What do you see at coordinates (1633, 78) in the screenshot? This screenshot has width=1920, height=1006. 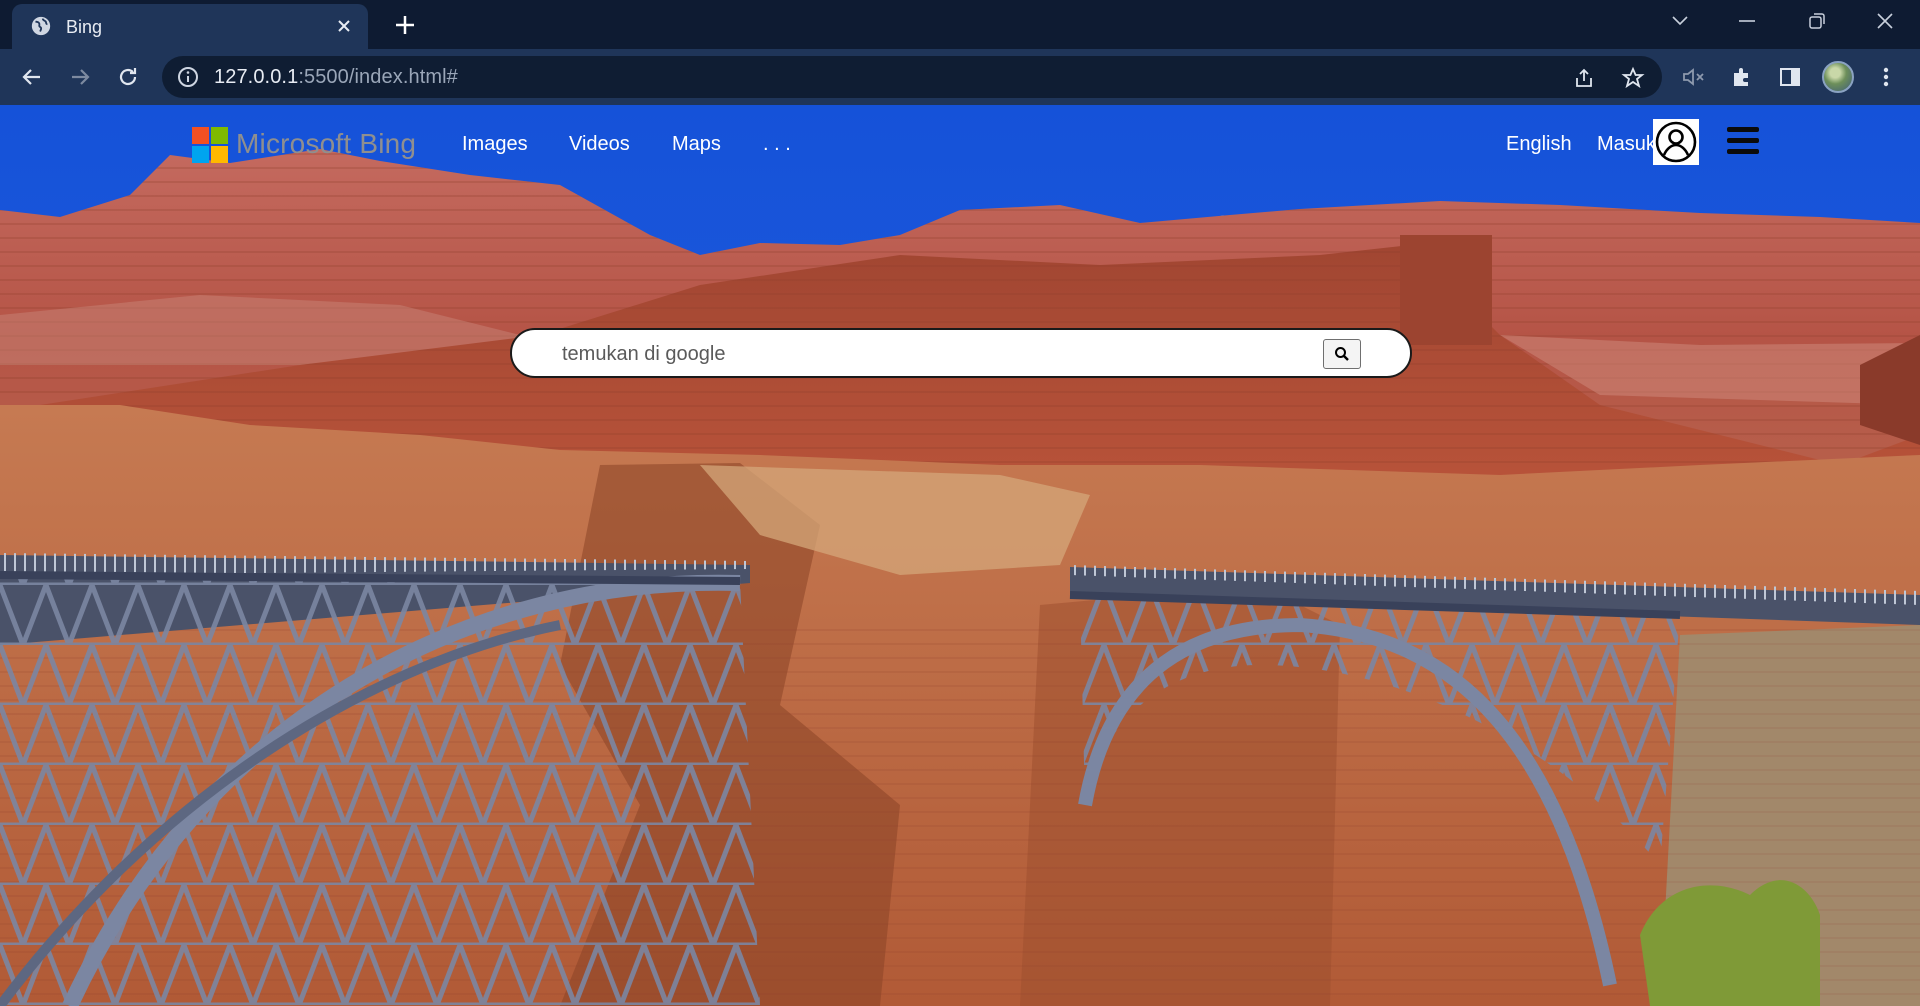 I see `star-icon` at bounding box center [1633, 78].